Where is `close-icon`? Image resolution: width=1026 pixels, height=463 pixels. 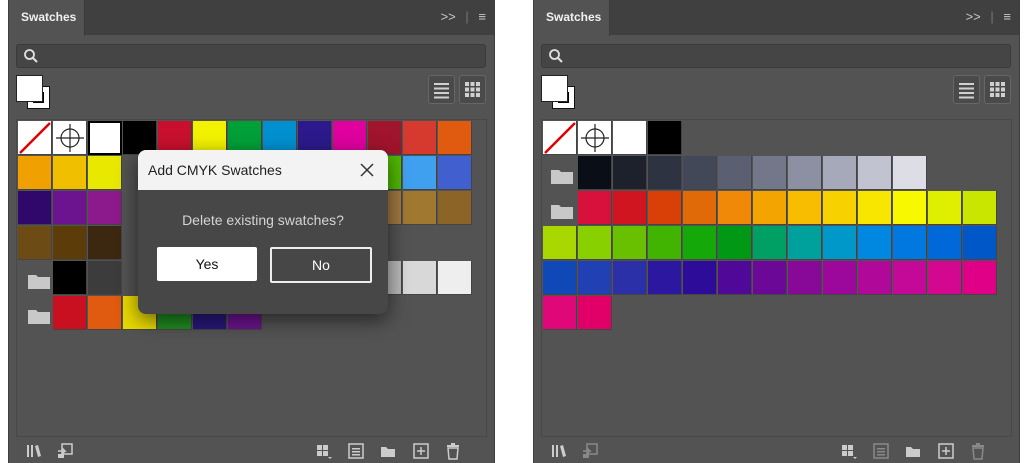
close-icon is located at coordinates (367, 170).